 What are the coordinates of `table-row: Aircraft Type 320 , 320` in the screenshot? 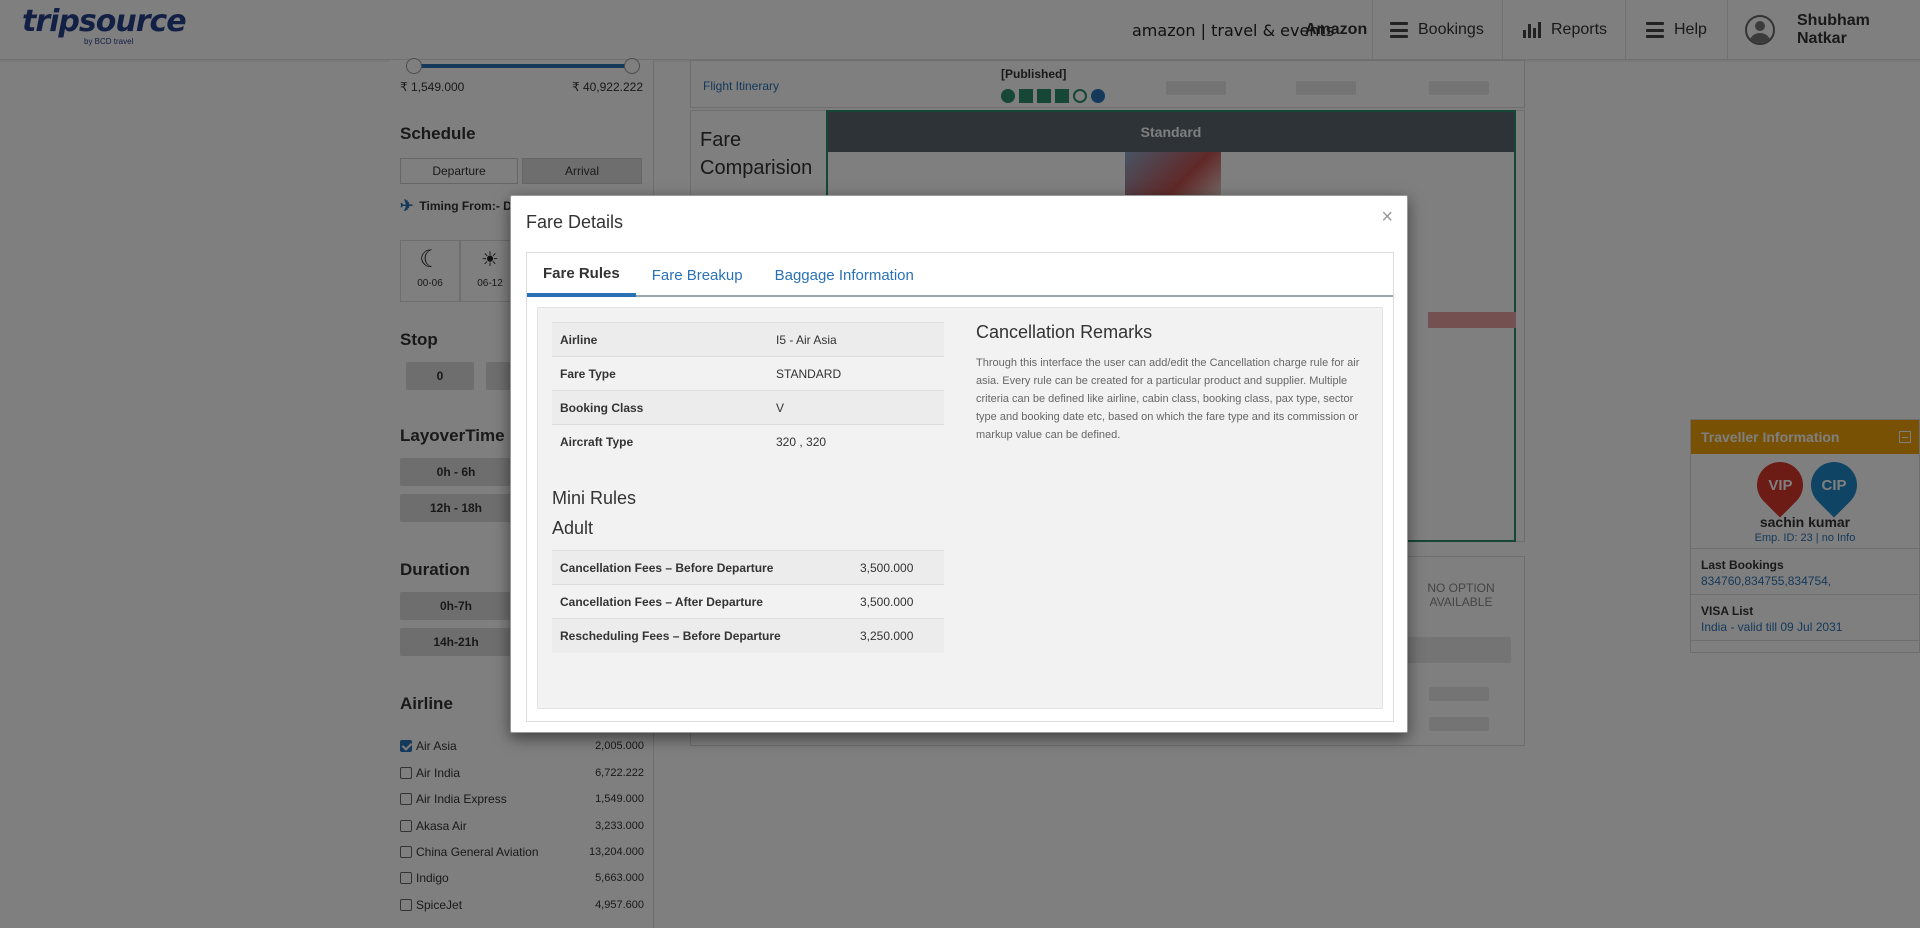 It's located at (748, 441).